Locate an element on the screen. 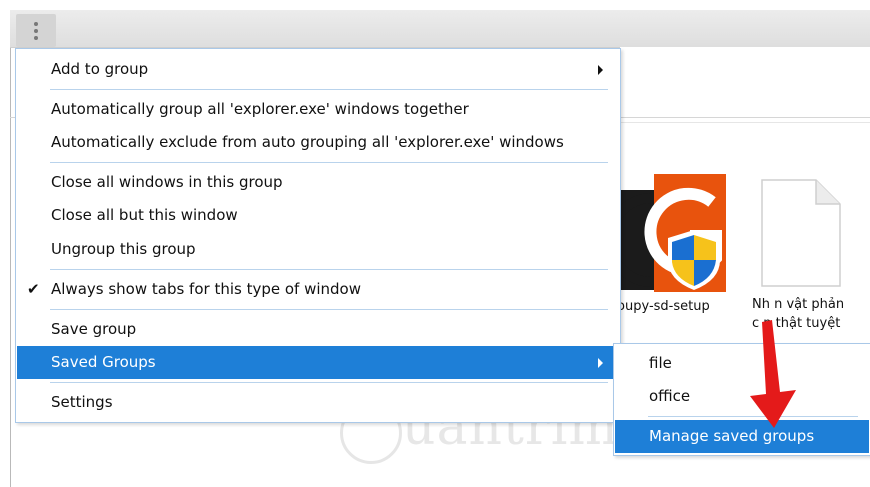 This screenshot has width=870, height=487. menu-item-add-to-group: Add to group is located at coordinates (318, 69).